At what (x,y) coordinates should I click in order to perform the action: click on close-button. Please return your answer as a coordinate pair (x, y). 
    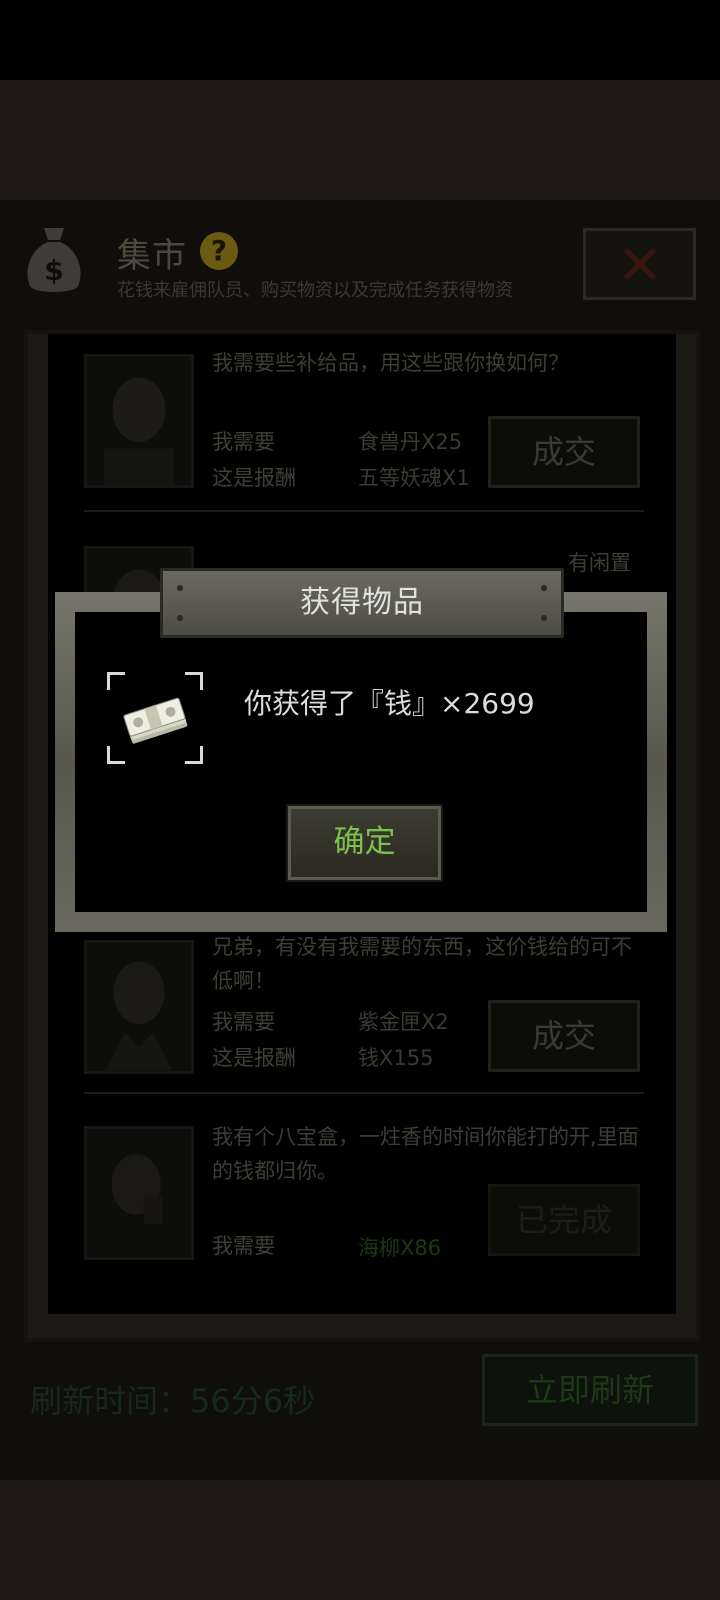
    Looking at the image, I should click on (639, 264).